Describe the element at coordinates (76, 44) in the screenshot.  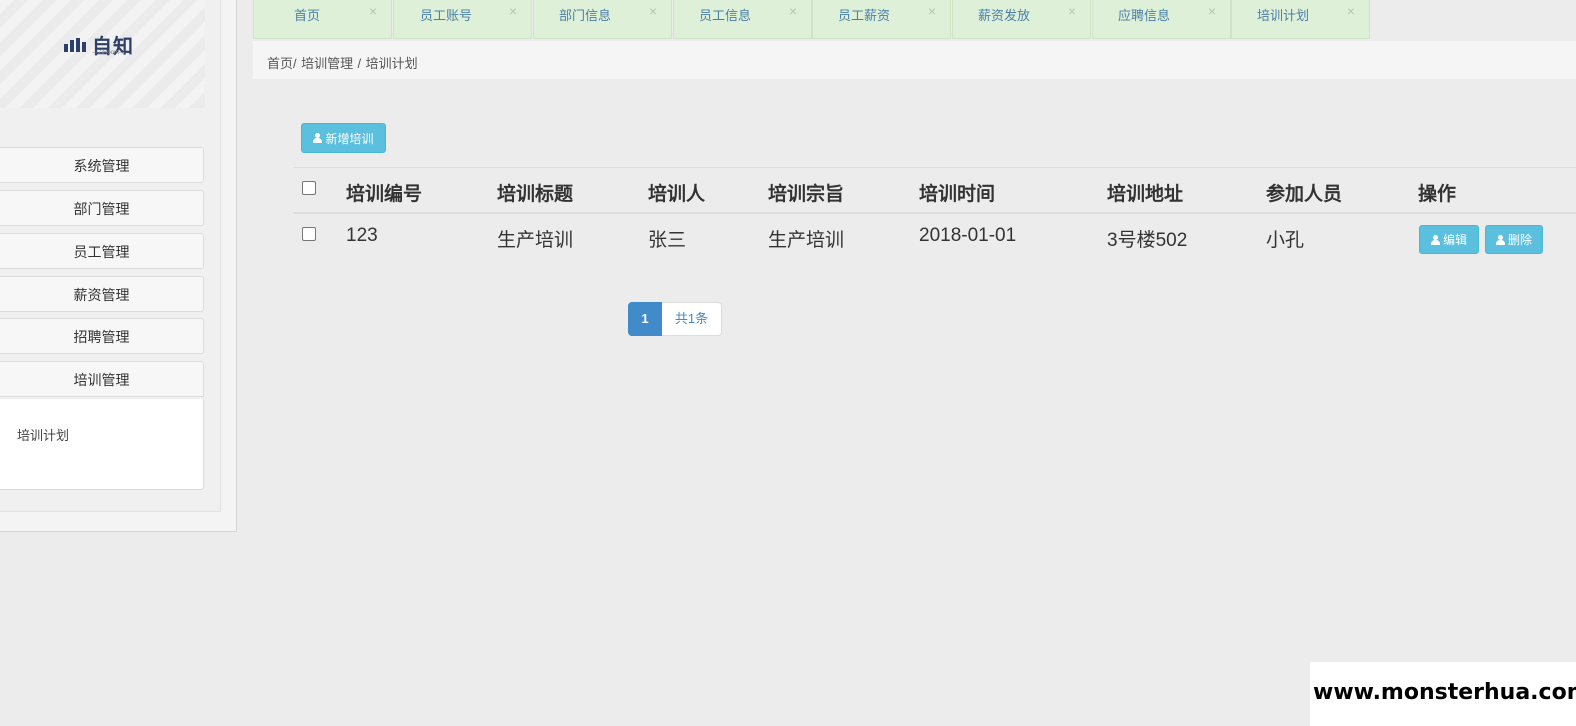
I see `logo-bars-icon` at that location.